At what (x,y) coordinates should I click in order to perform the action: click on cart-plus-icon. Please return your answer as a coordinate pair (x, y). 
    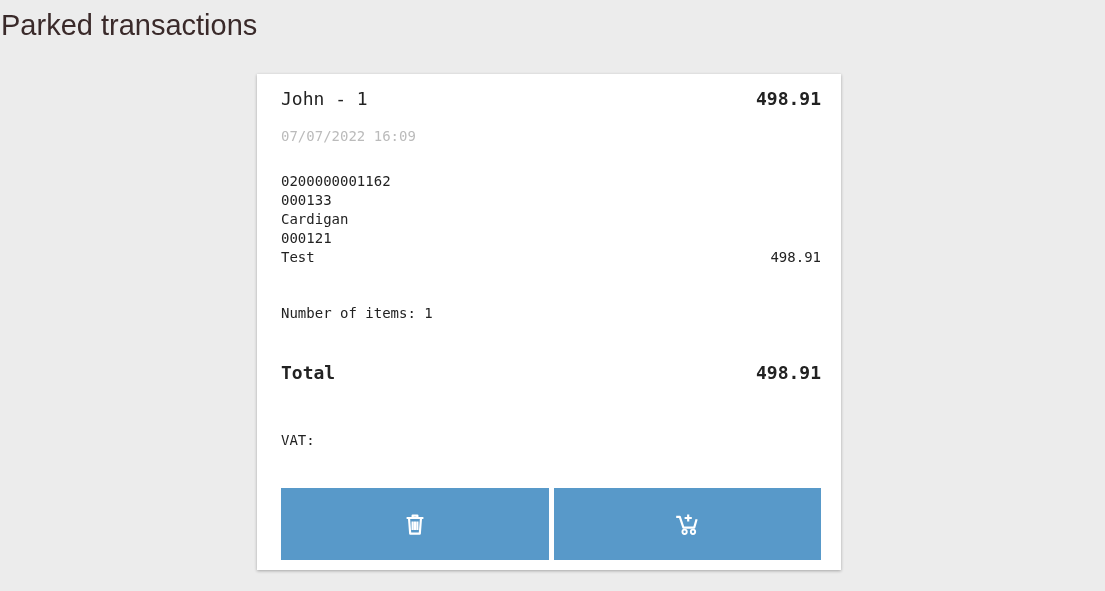
    Looking at the image, I should click on (687, 524).